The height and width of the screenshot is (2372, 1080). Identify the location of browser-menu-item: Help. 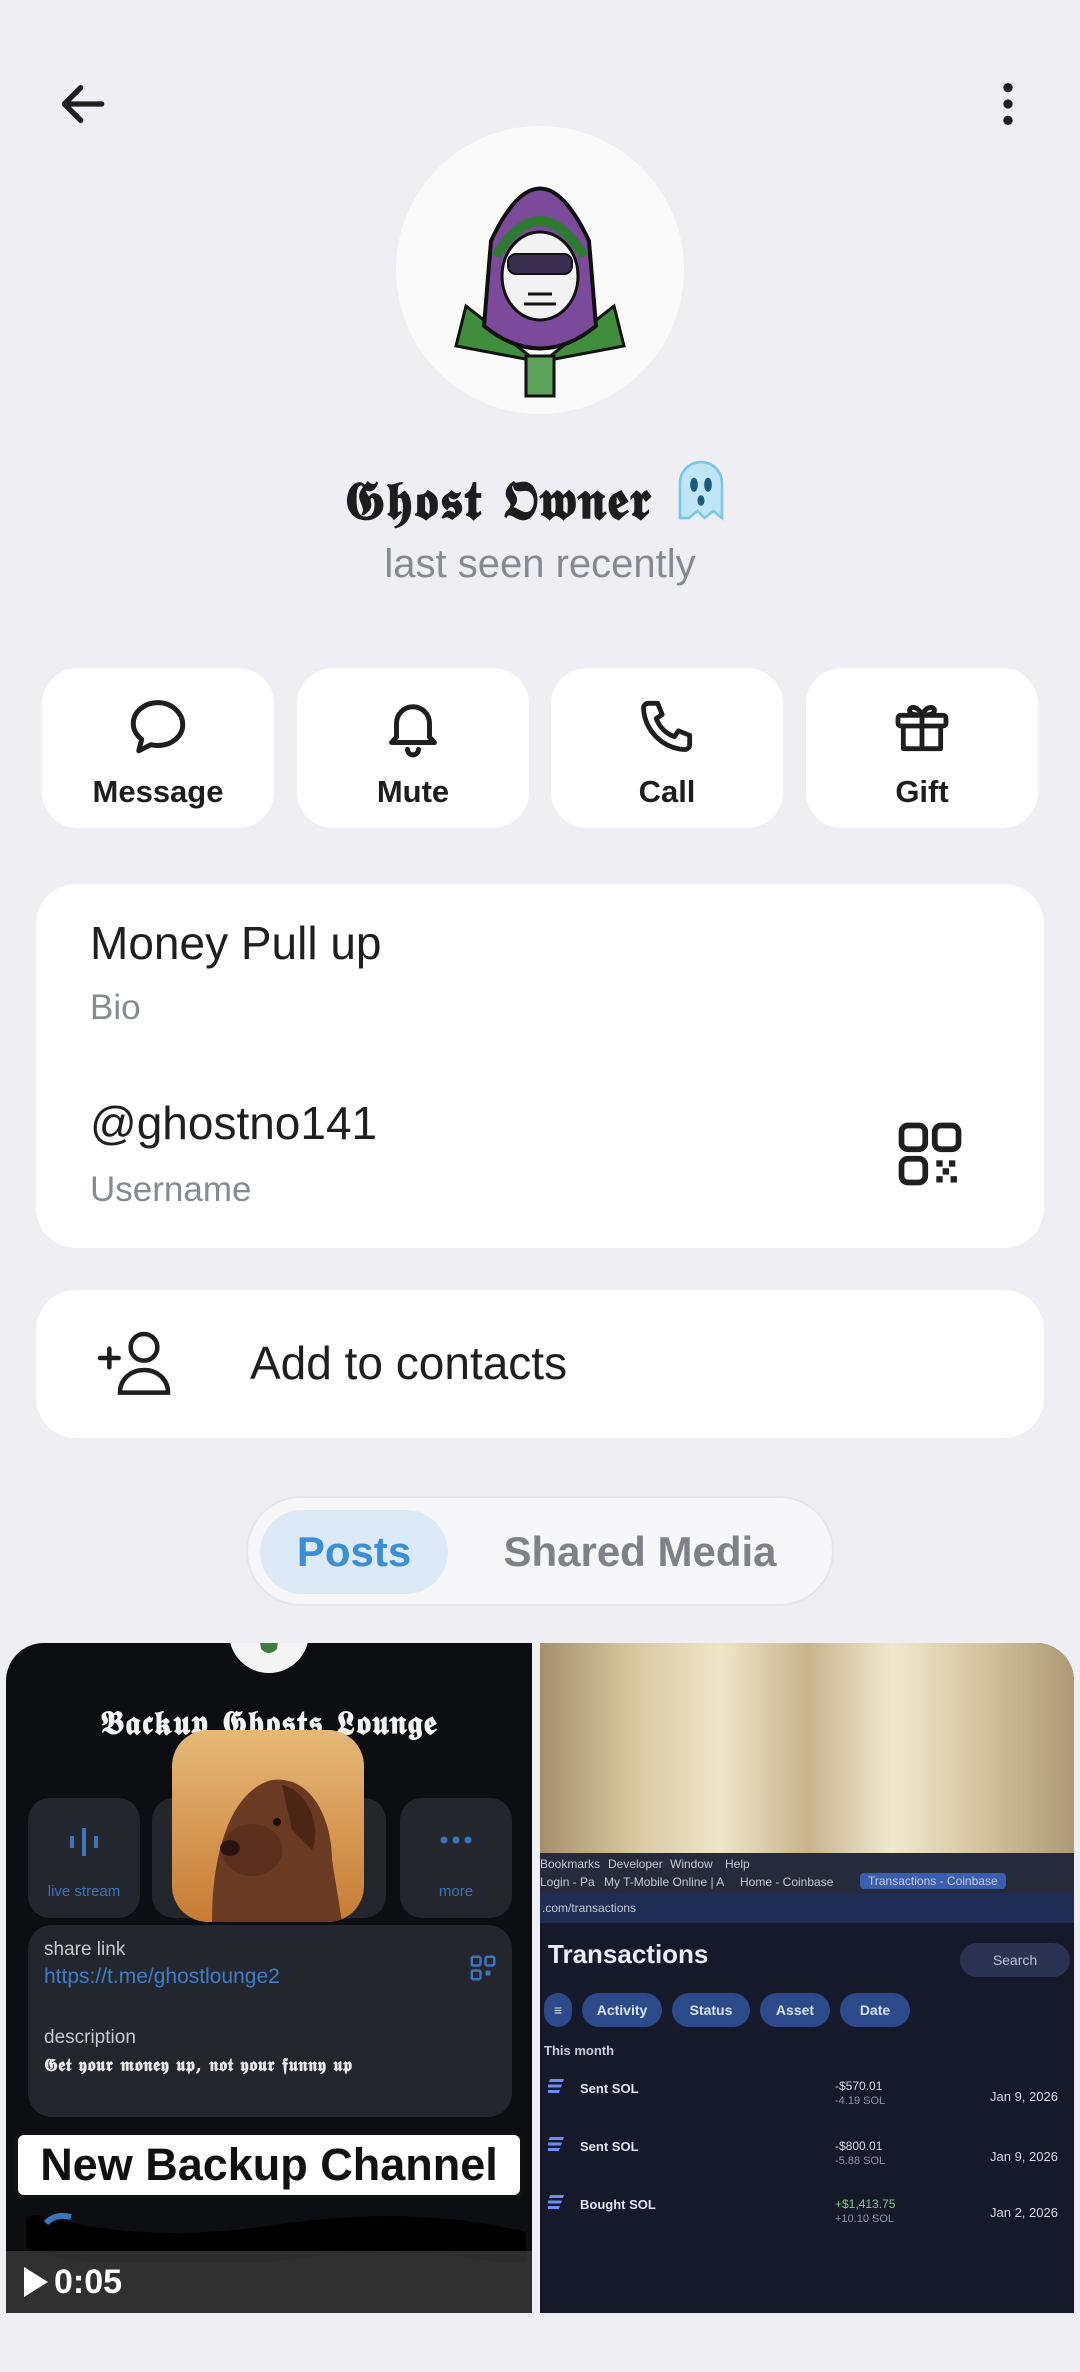
(737, 1864).